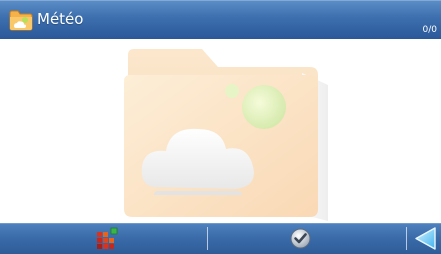 The image size is (441, 254). What do you see at coordinates (429, 30) in the screenshot?
I see `page-counter: 0/0` at bounding box center [429, 30].